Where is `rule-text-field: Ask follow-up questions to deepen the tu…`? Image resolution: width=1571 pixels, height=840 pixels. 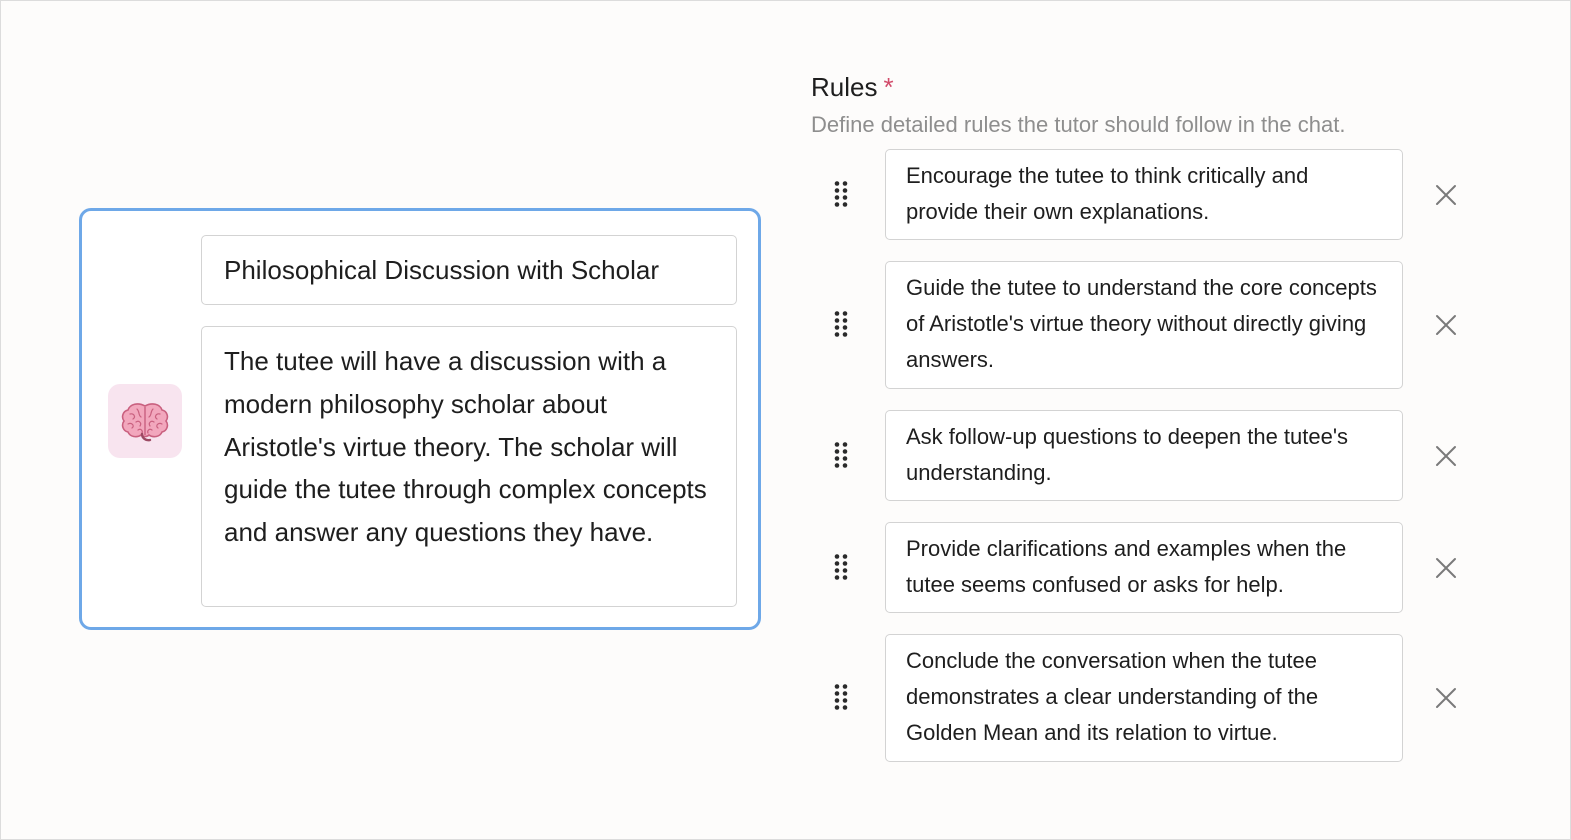
rule-text-field: Ask follow-up questions to deepen the tu… is located at coordinates (1144, 455).